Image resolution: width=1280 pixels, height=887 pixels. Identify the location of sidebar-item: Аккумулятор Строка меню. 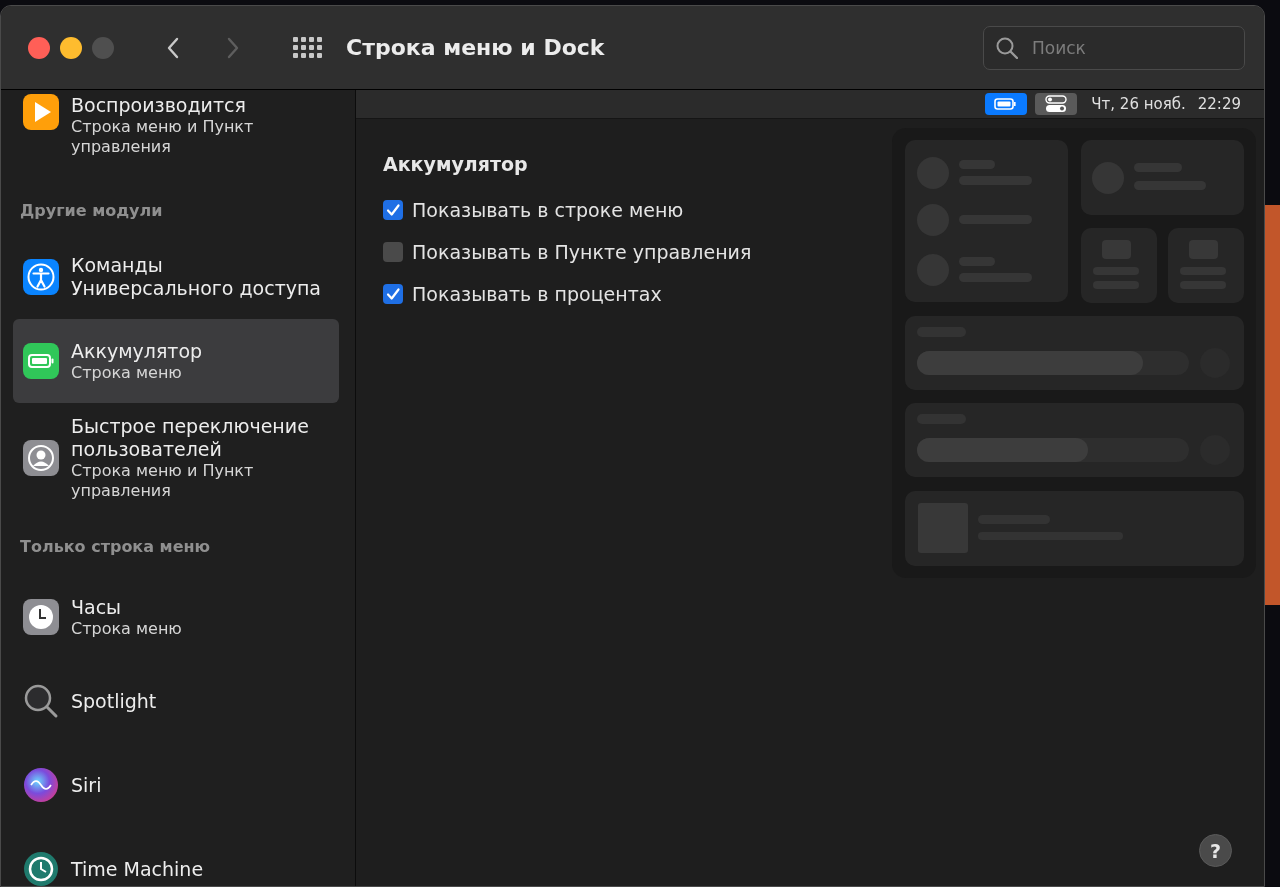
(176, 361).